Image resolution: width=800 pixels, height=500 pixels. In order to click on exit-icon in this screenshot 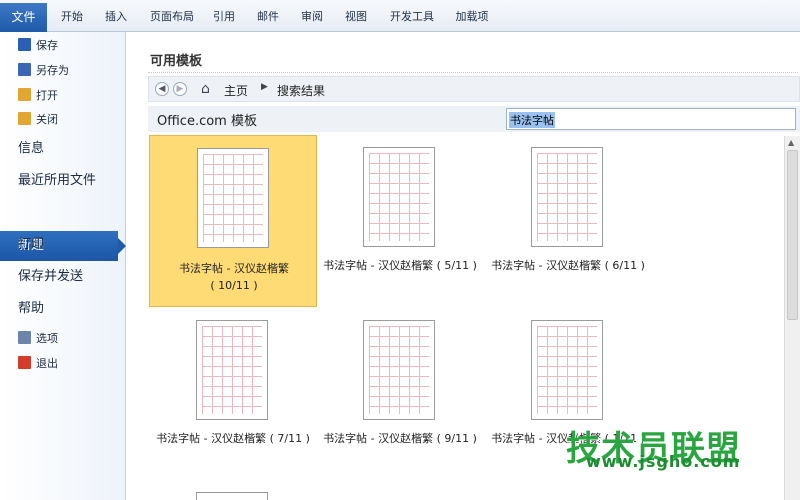, I will do `click(24, 362)`.